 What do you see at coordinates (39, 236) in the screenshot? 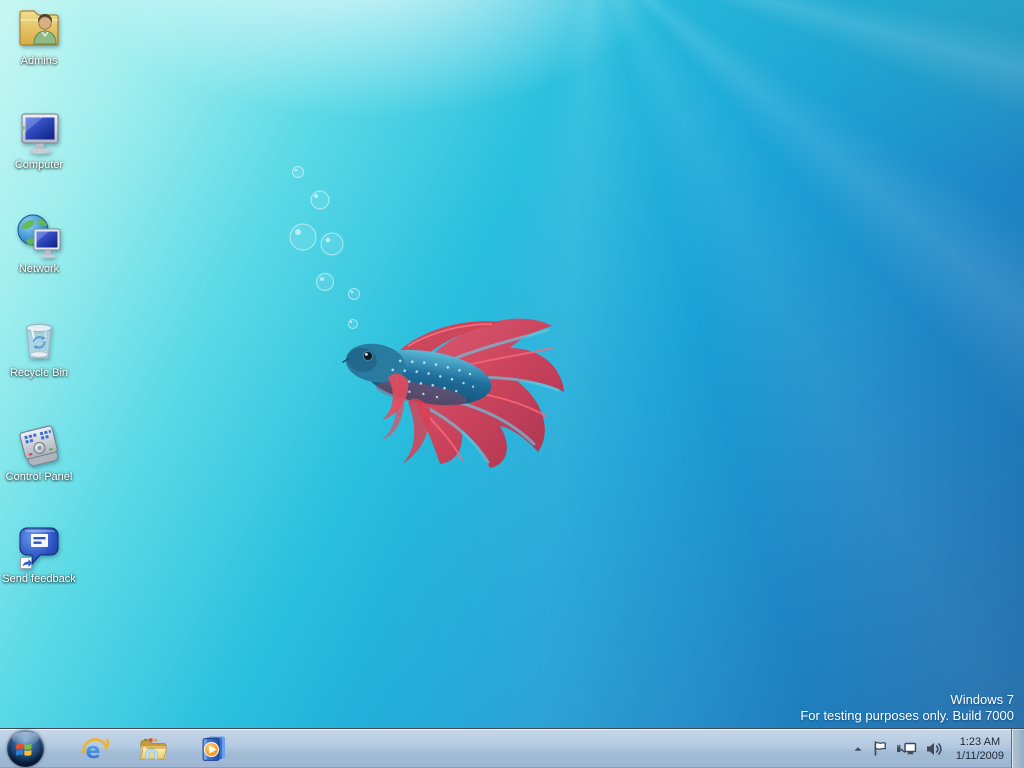
I see `network-icon` at bounding box center [39, 236].